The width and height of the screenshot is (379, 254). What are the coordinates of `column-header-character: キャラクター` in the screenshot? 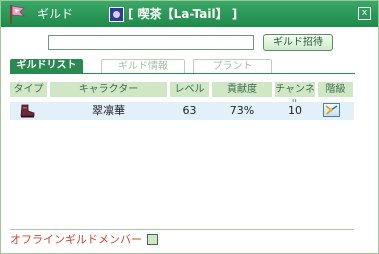 It's located at (108, 89).